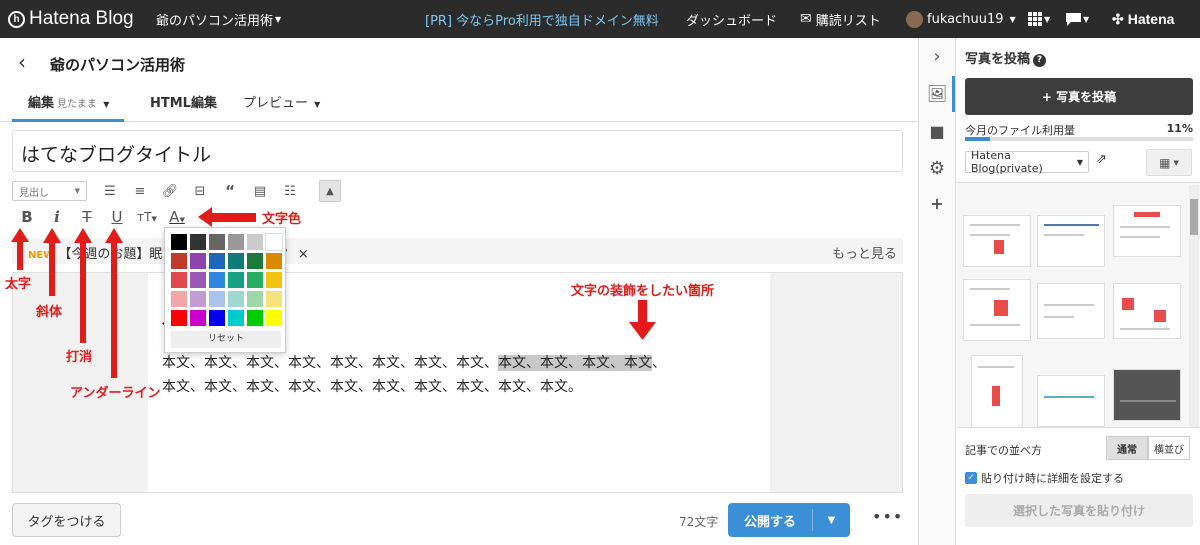  What do you see at coordinates (937, 131) in the screenshot?
I see `folder-icon: ■` at bounding box center [937, 131].